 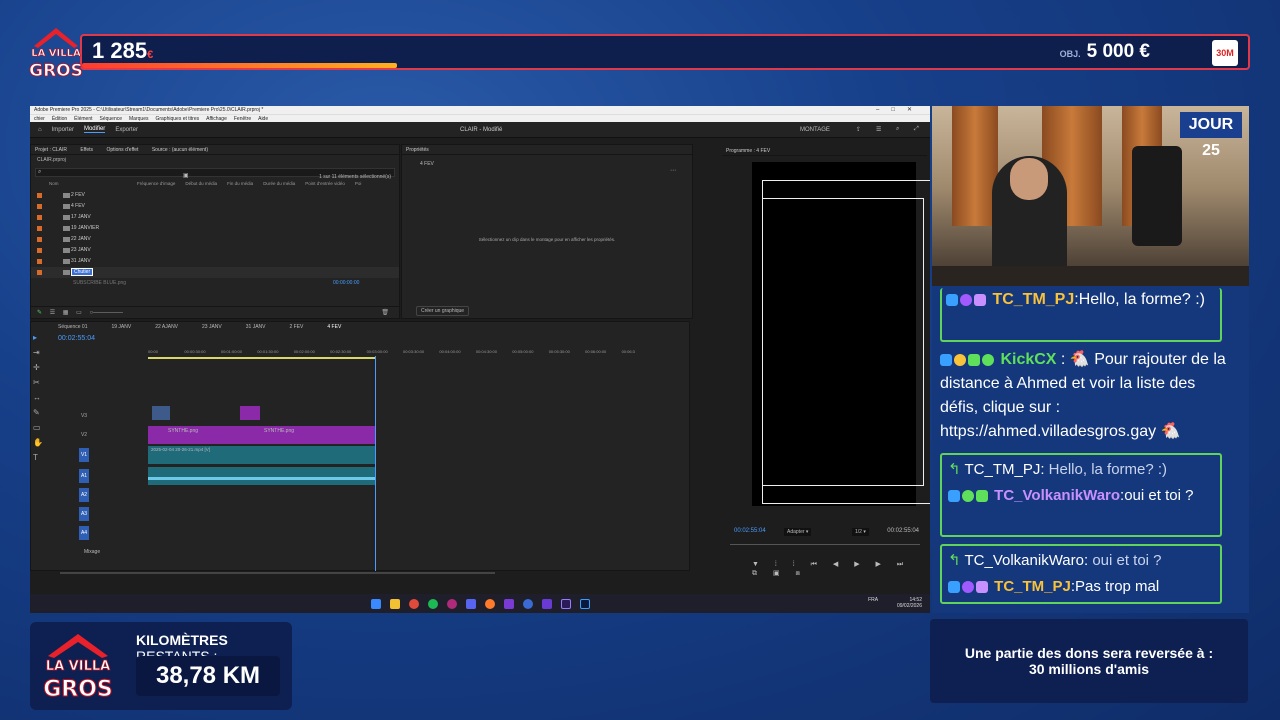 What do you see at coordinates (38, 382) in the screenshot?
I see `razor-icon: ✂` at bounding box center [38, 382].